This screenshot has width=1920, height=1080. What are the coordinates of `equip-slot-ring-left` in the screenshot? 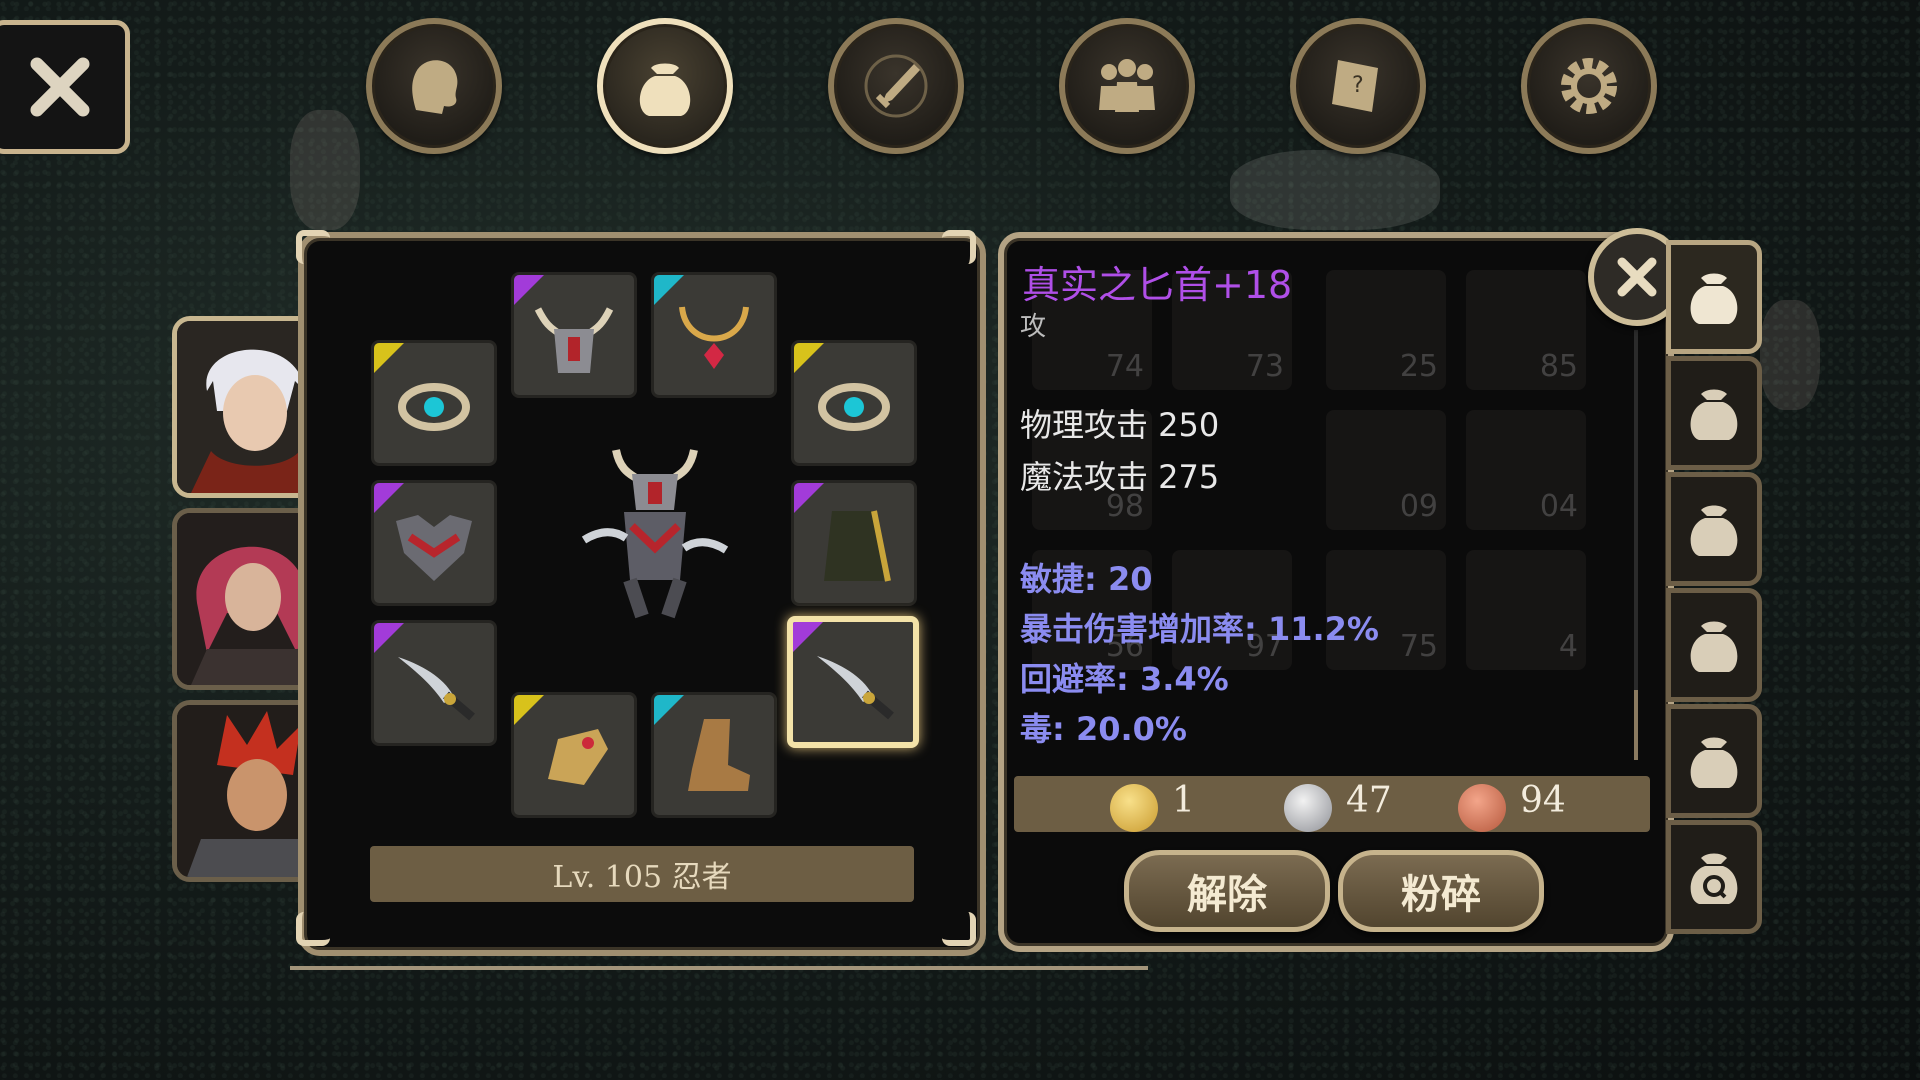 It's located at (434, 403).